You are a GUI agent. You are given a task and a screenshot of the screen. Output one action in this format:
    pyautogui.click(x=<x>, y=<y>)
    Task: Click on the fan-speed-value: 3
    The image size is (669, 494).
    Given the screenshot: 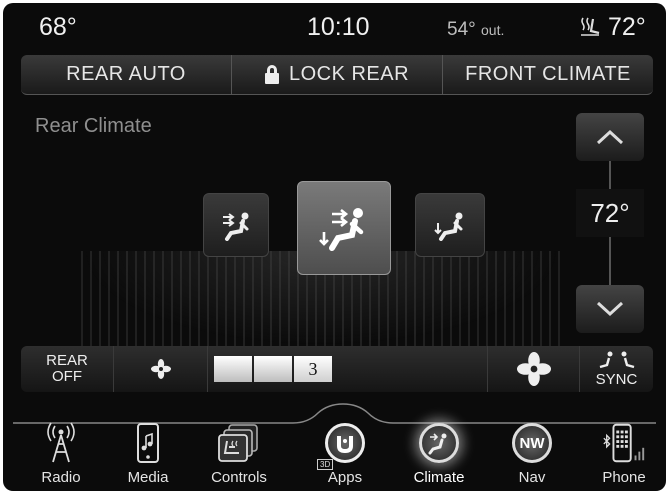 What is the action you would take?
    pyautogui.click(x=313, y=369)
    